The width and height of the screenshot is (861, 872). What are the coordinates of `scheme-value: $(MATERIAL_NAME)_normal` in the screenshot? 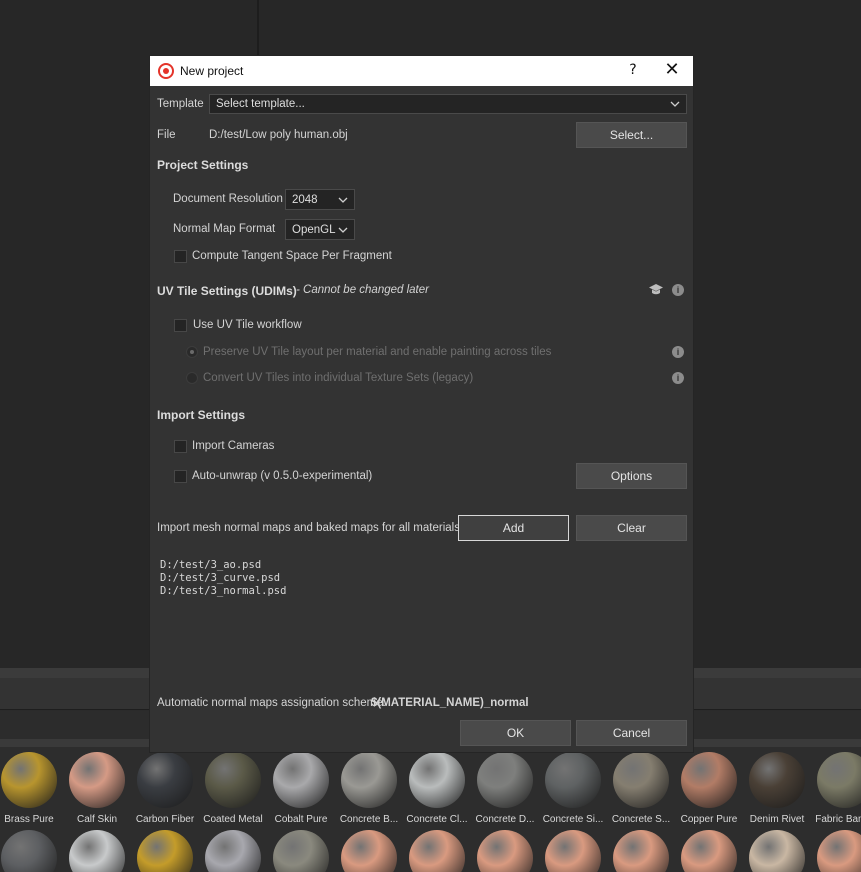 It's located at (450, 703).